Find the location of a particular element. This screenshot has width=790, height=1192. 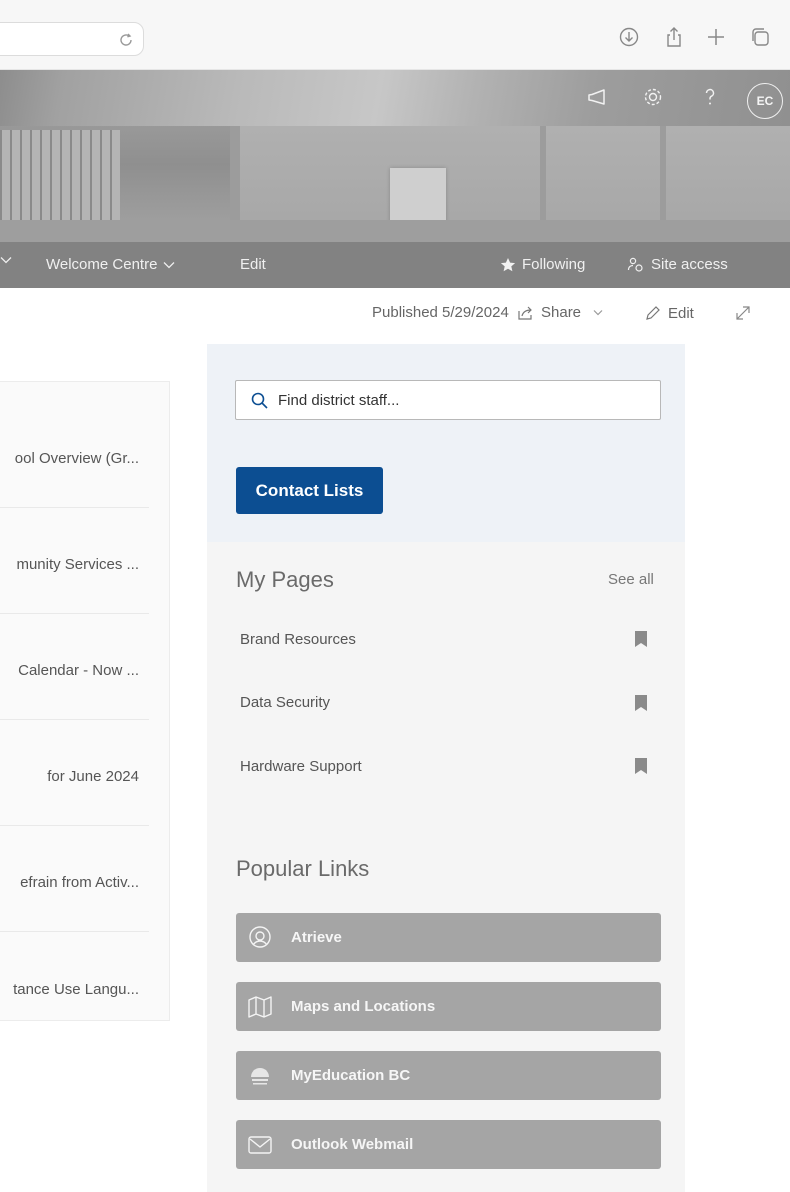

popular-links-heading: Popular Links is located at coordinates (303, 868).